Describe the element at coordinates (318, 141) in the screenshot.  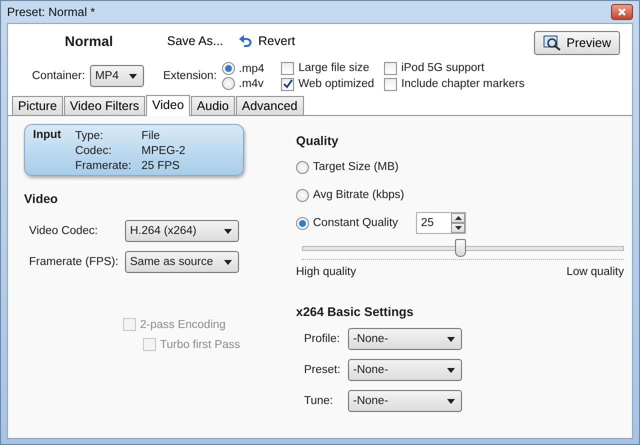
I see `section-heading: Quality` at that location.